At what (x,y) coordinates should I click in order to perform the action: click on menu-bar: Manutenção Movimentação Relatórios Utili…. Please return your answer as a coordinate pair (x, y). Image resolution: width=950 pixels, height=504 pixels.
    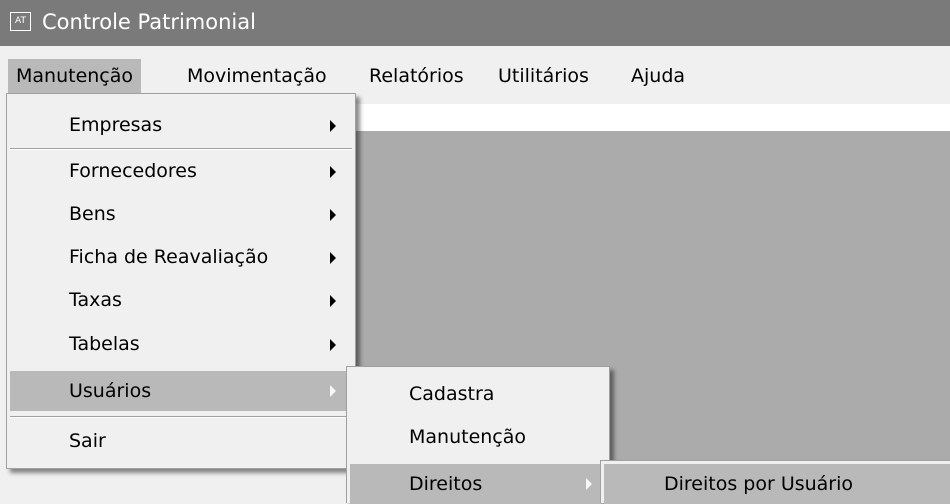
    Looking at the image, I should click on (475, 76).